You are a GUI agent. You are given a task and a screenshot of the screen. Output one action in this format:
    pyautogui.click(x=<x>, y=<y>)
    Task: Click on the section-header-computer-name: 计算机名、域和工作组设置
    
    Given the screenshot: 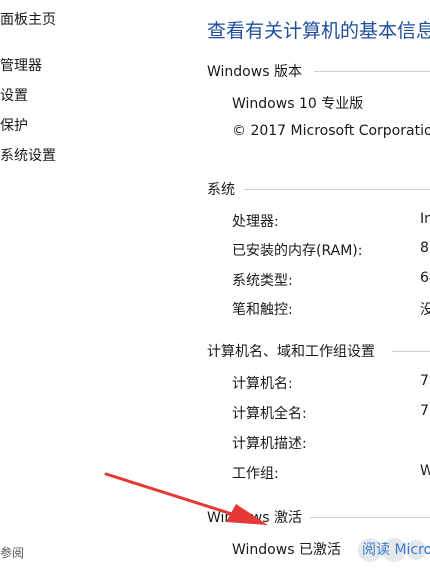 What is the action you would take?
    pyautogui.click(x=291, y=352)
    